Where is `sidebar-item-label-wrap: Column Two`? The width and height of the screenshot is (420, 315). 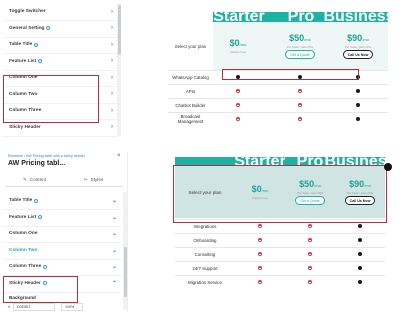 sidebar-item-label-wrap: Column Two is located at coordinates (23, 250).